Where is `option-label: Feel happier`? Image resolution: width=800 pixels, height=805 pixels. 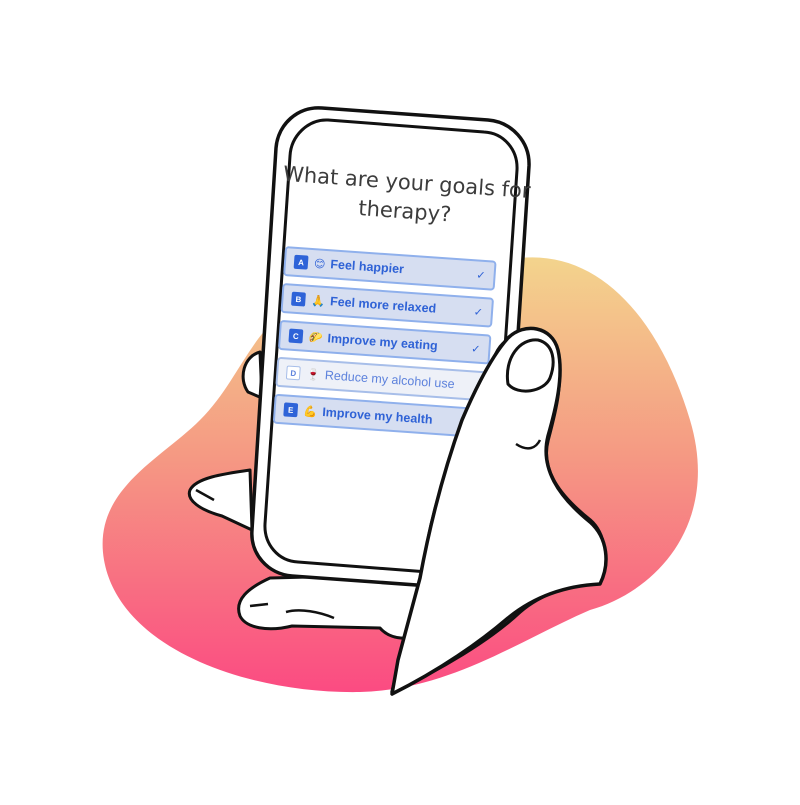 option-label: Feel happier is located at coordinates (367, 267).